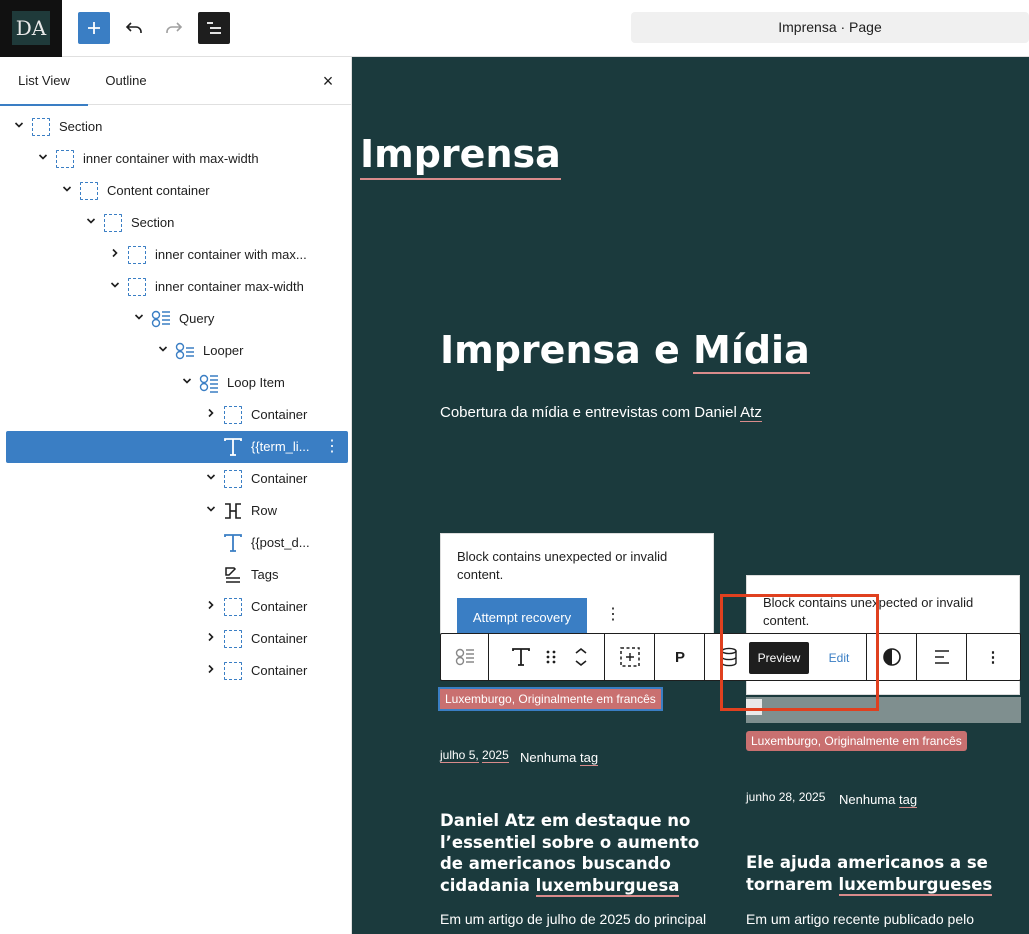 The width and height of the screenshot is (1029, 934). Describe the element at coordinates (892, 657) in the screenshot. I see `contrast-icon` at that location.